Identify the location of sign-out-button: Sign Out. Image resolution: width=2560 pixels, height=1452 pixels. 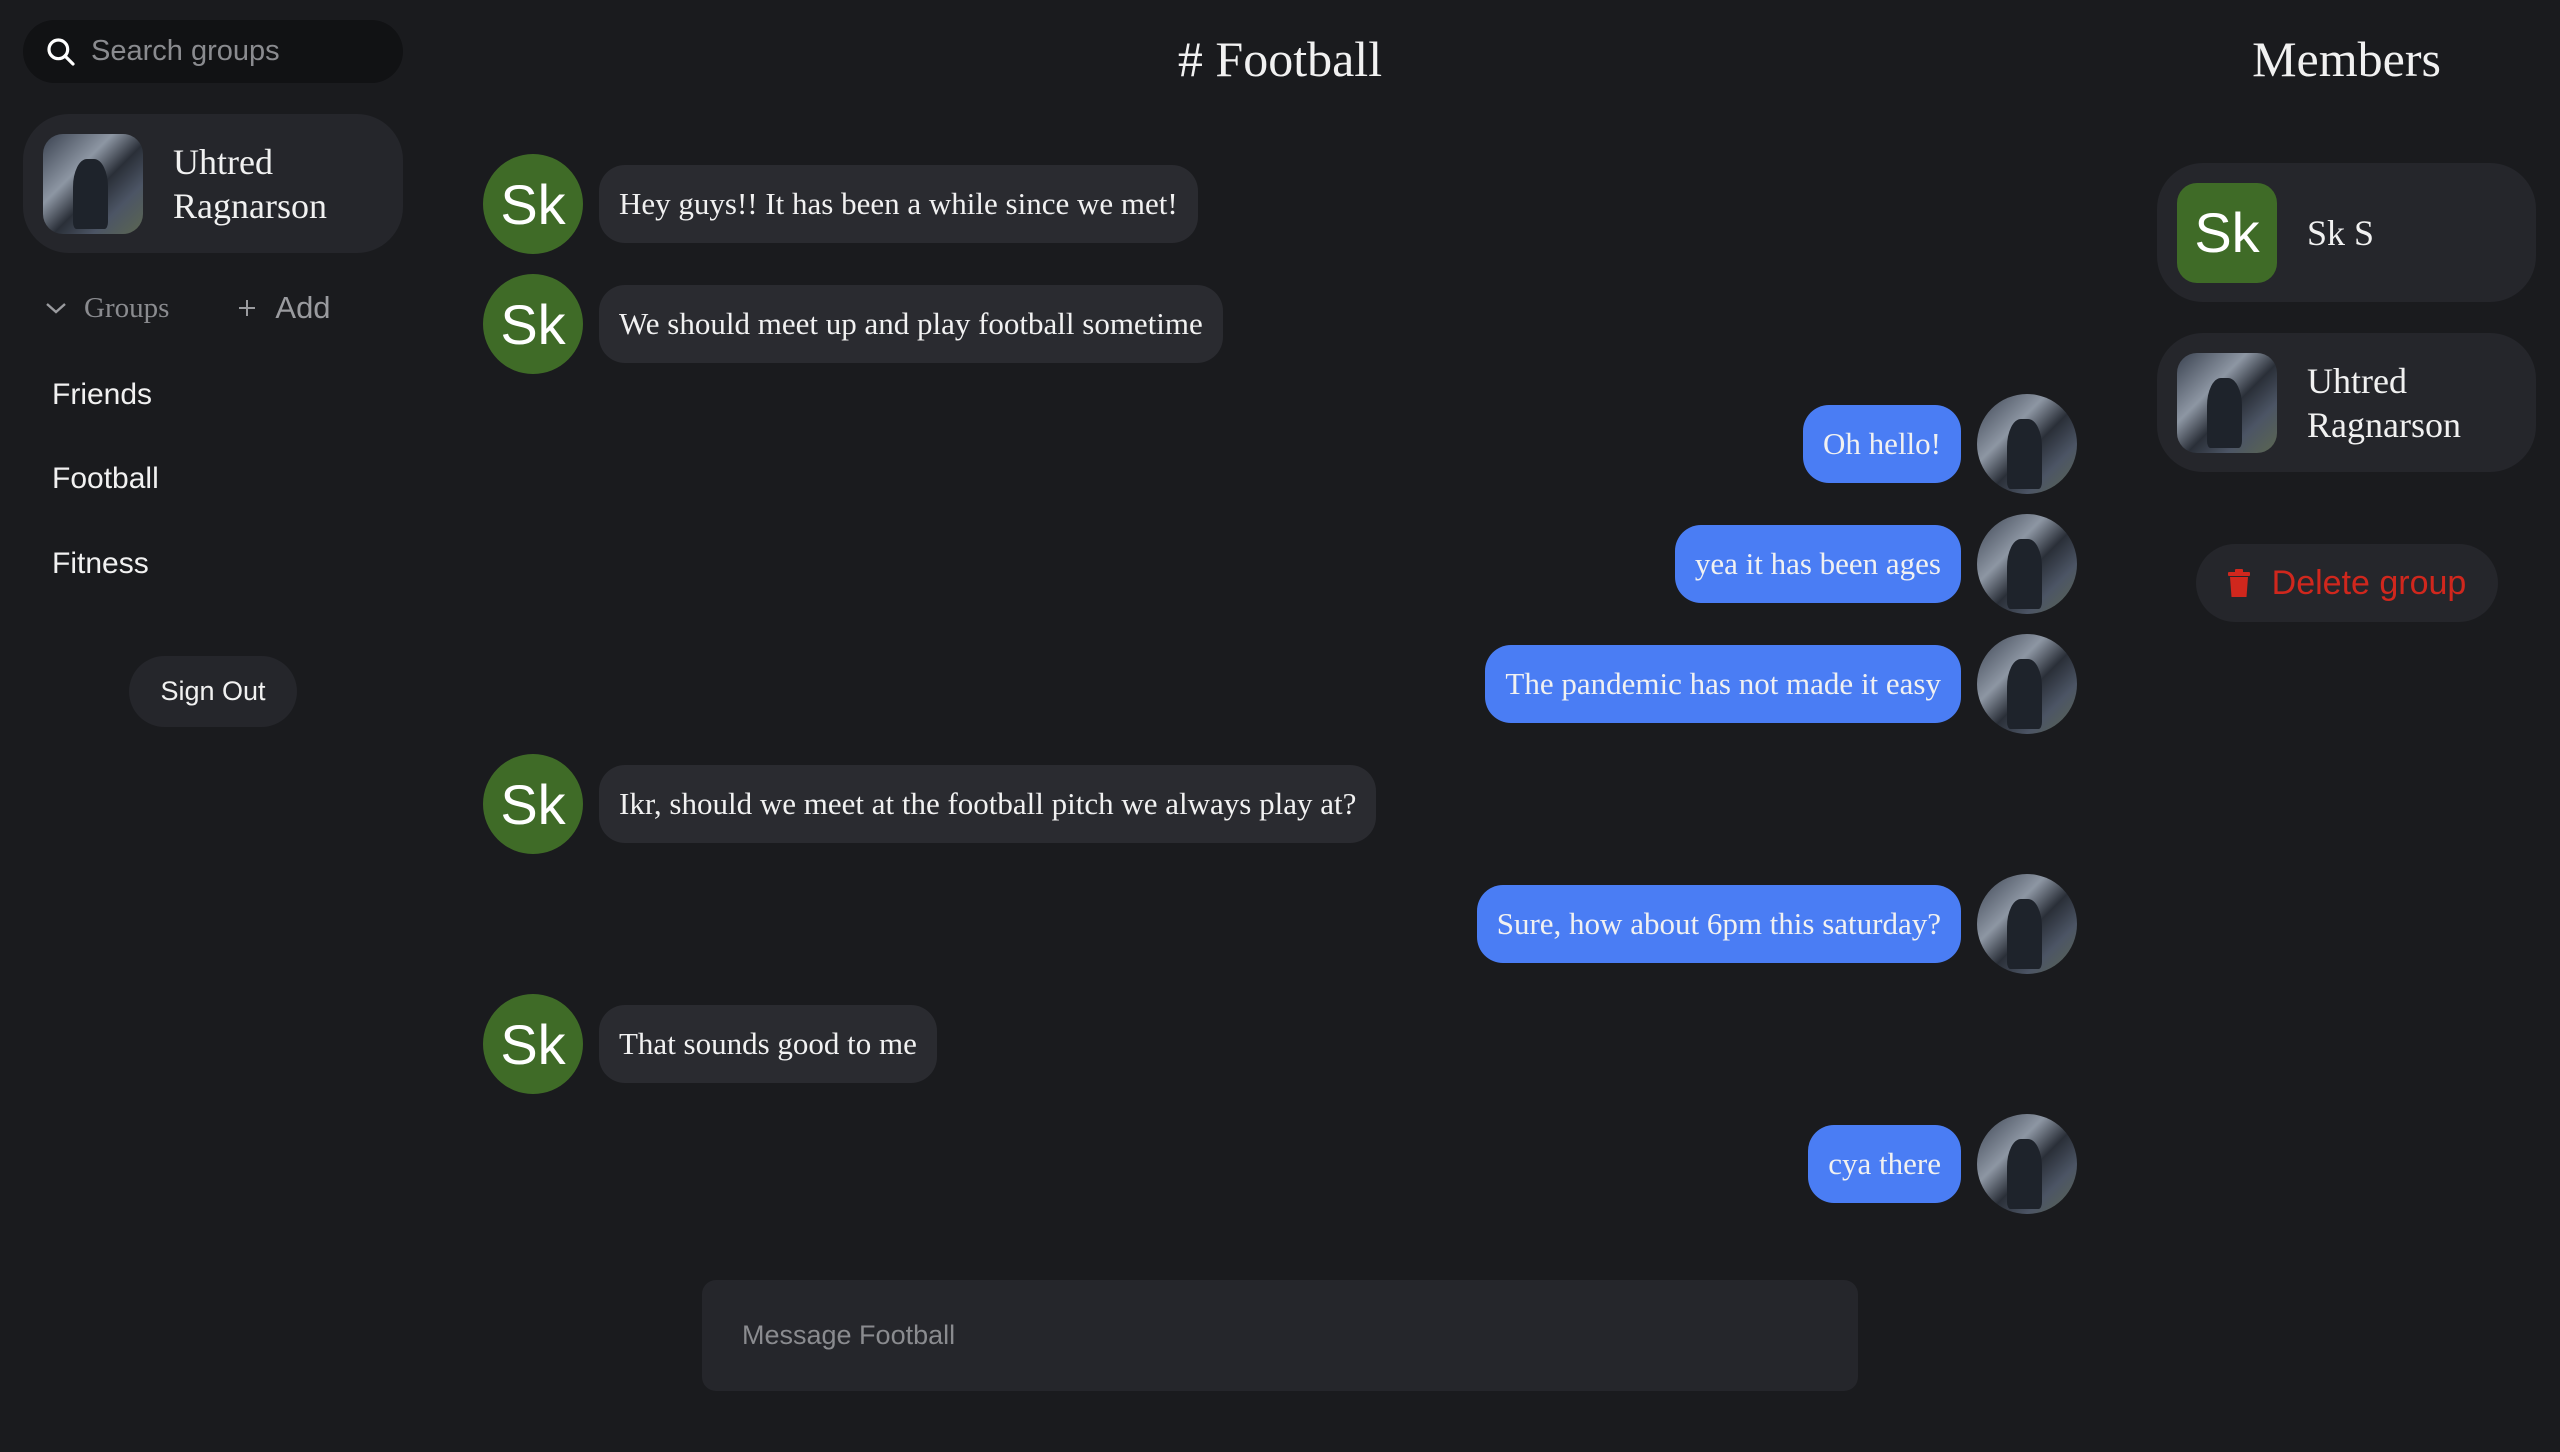
(213, 691).